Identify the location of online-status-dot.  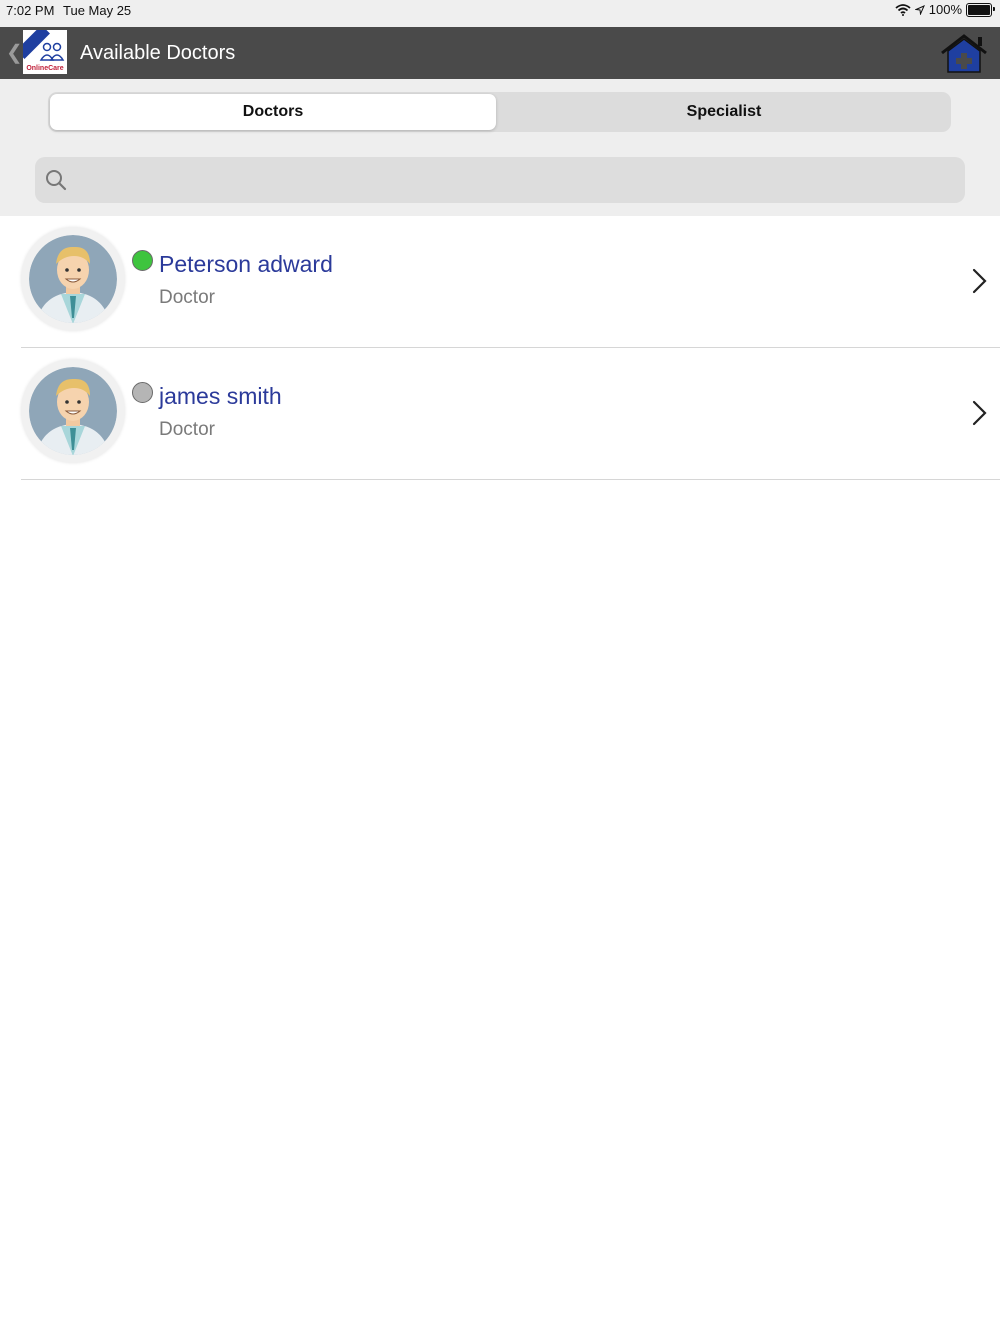
(142, 260).